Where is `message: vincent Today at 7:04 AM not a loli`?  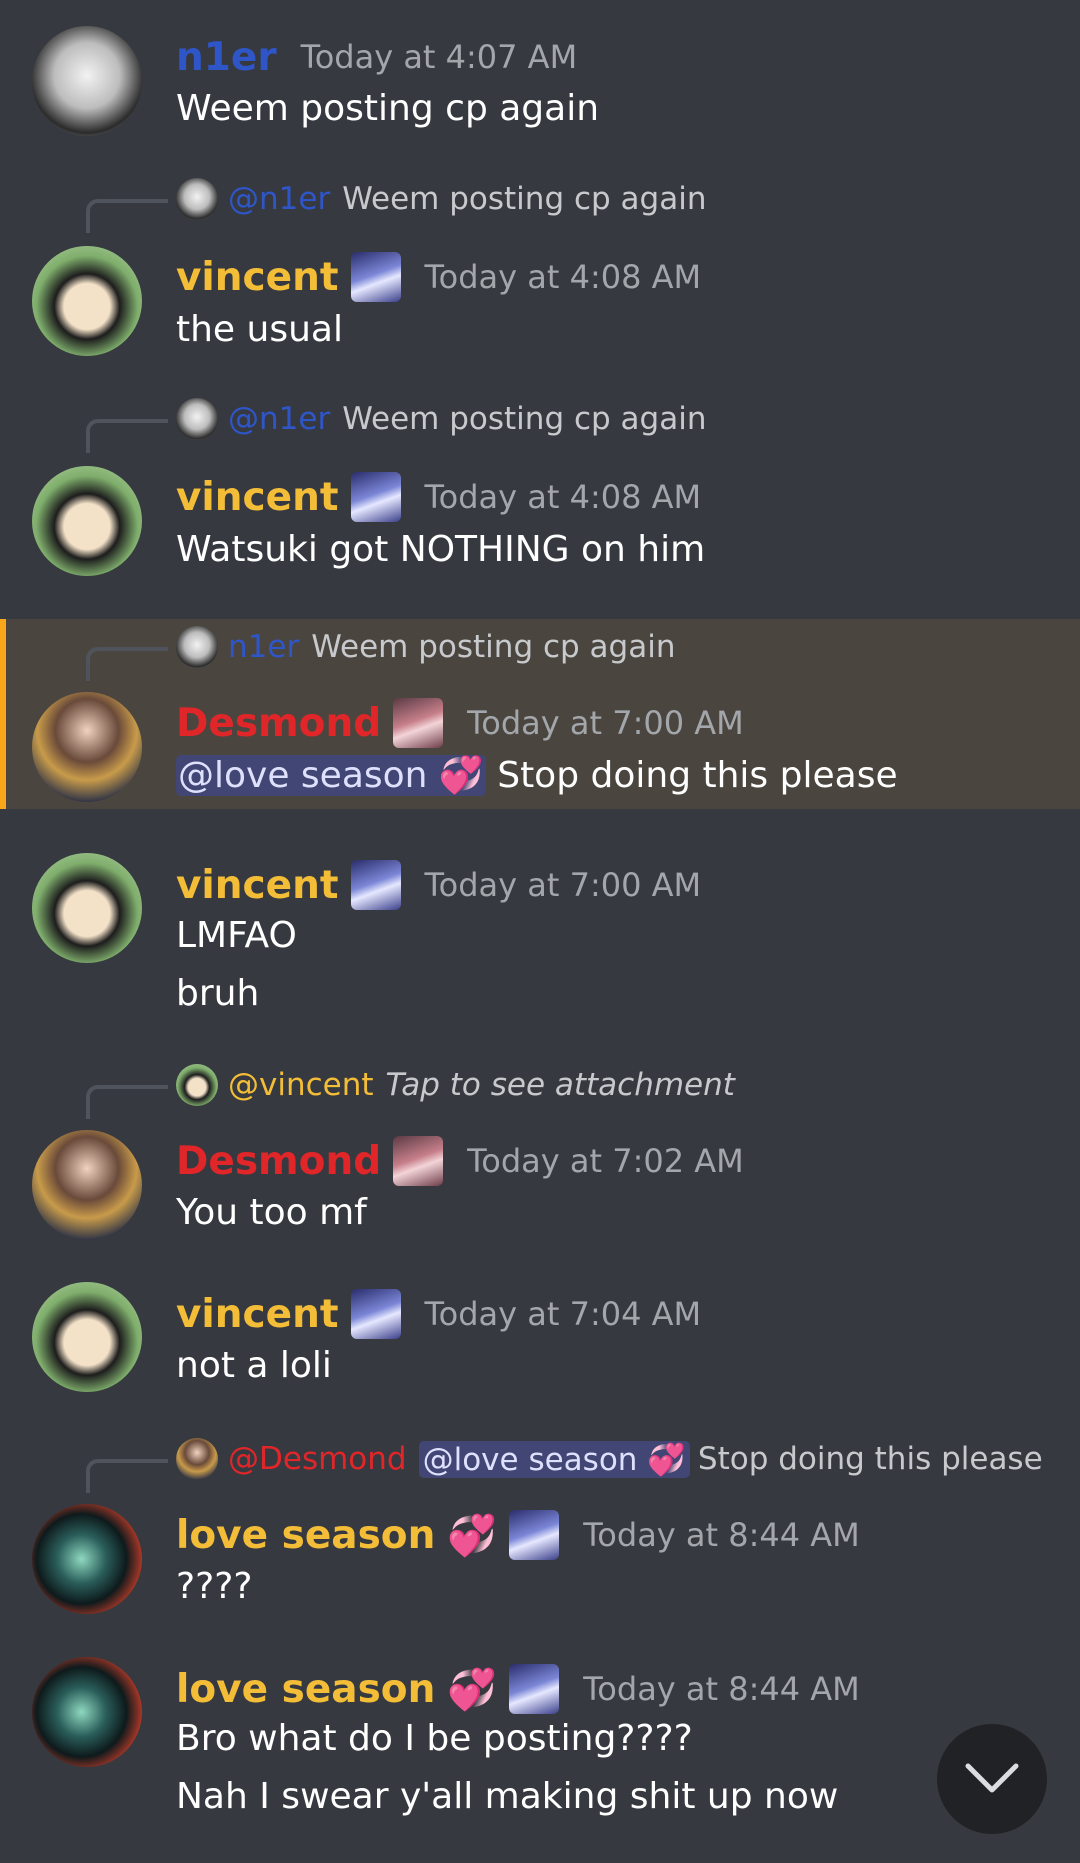 message: vincent Today at 7:04 AM not a loli is located at coordinates (540, 1345).